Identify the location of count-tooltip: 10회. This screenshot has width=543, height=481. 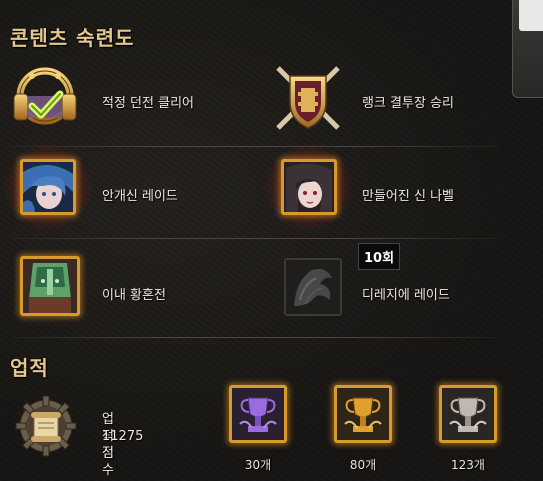
(379, 256).